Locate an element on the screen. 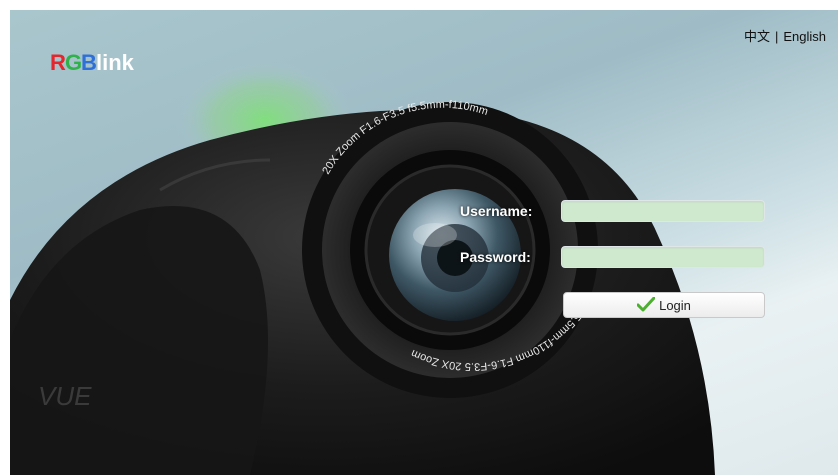  logo-letter-r: R is located at coordinates (58, 62).